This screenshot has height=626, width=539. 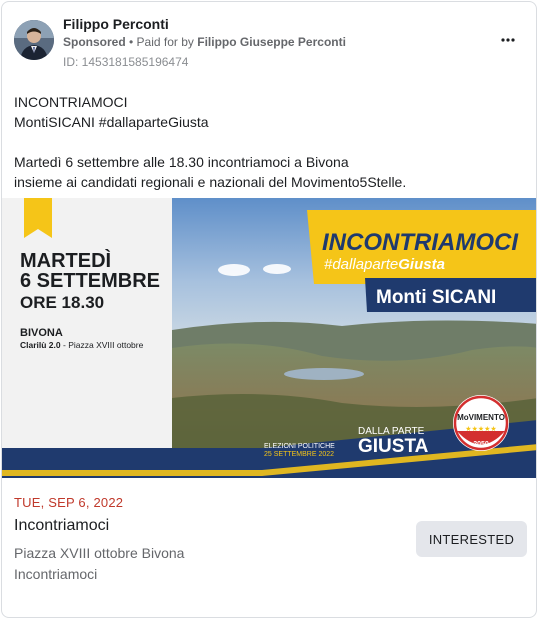 I want to click on banner-slogan-big: GIUSTA, so click(x=393, y=446).